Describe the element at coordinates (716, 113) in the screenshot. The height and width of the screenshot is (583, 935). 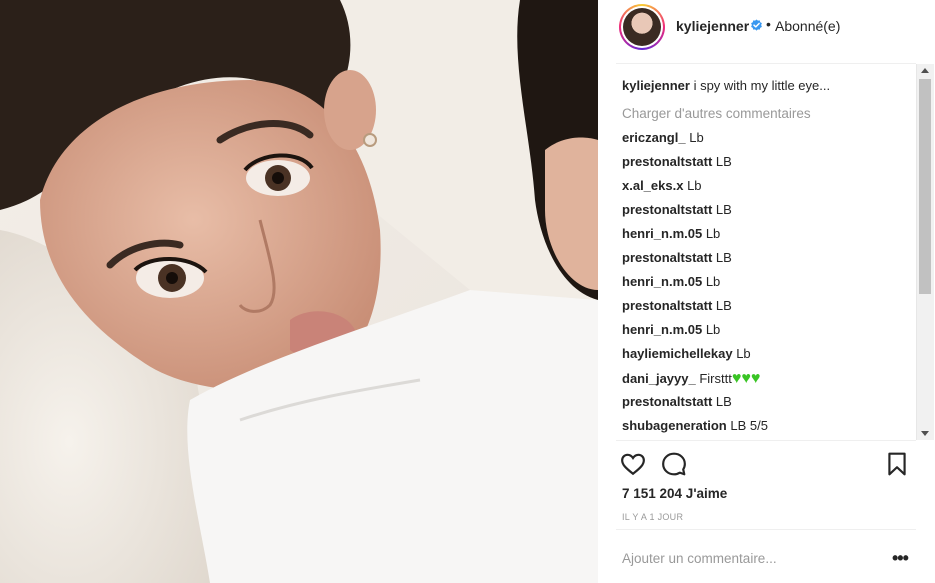
I see `load-more-comments-link: Charger d'autres commentaires` at that location.